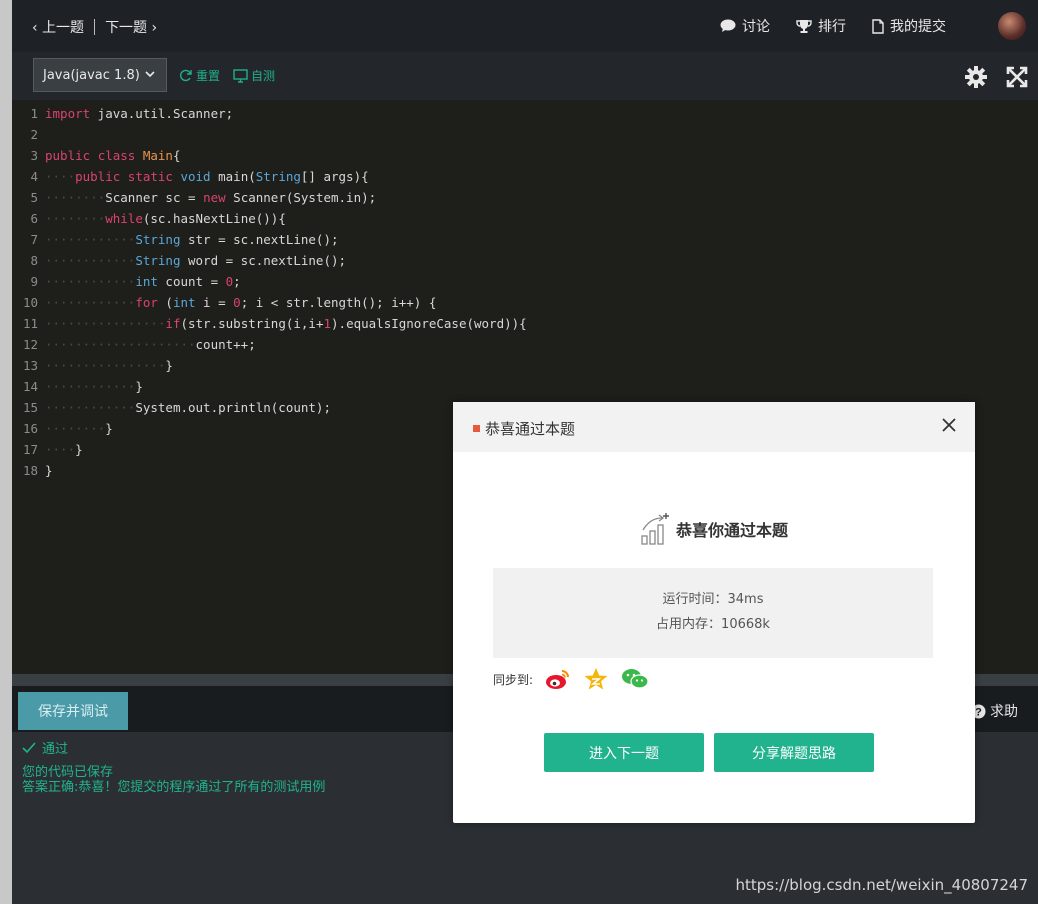 The width and height of the screenshot is (1038, 904). I want to click on success-headline: 恭喜你通过本题, so click(714, 529).